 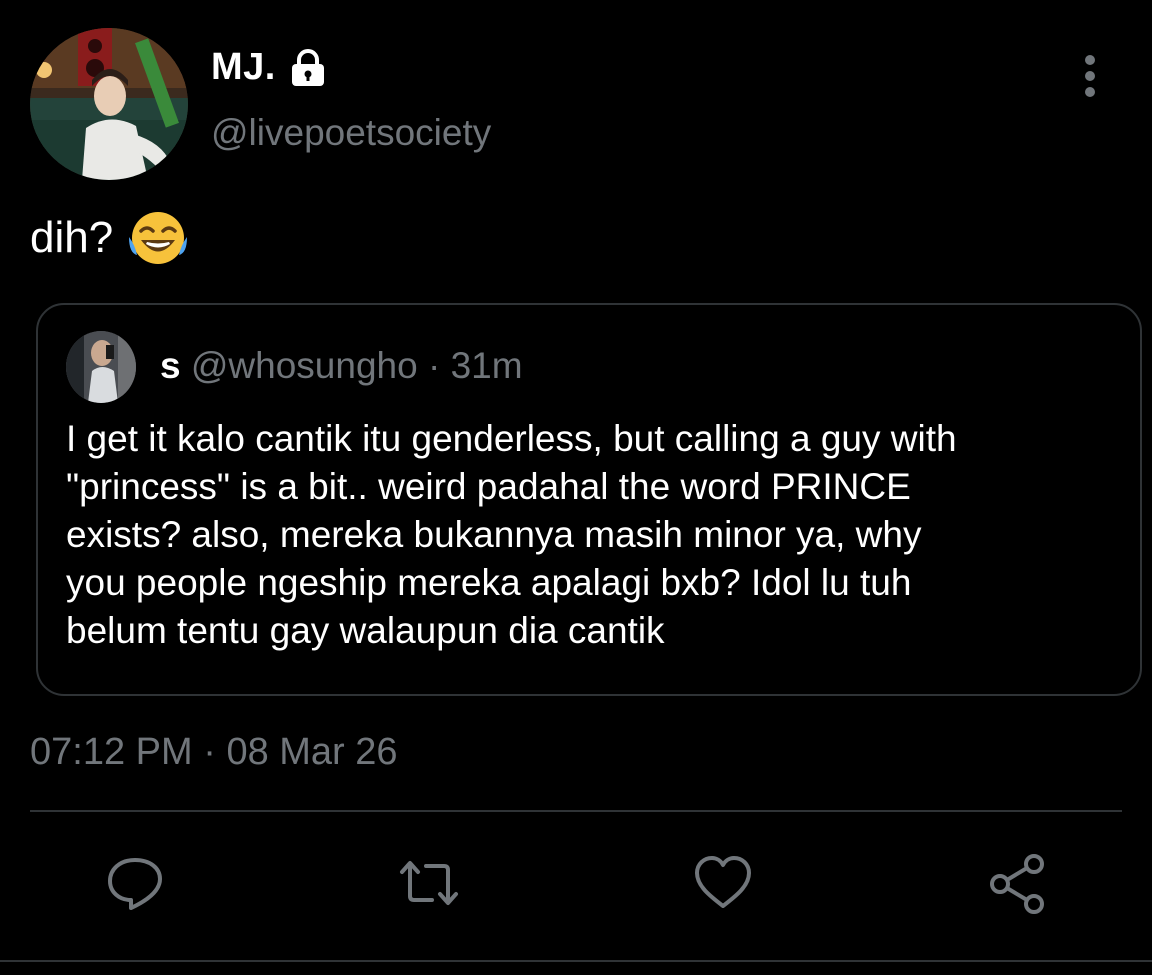 I want to click on divider, so click(x=576, y=811).